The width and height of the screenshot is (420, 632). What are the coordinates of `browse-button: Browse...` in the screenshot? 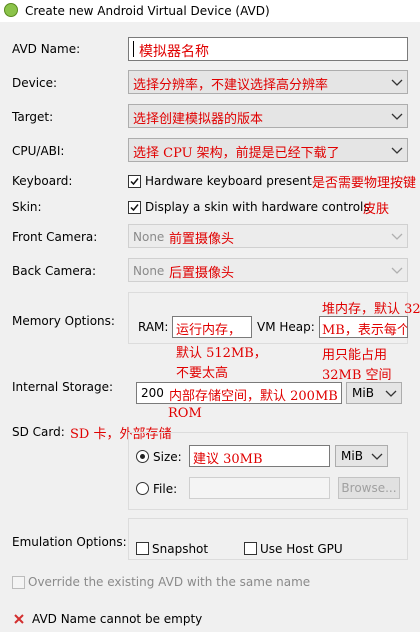 It's located at (369, 488).